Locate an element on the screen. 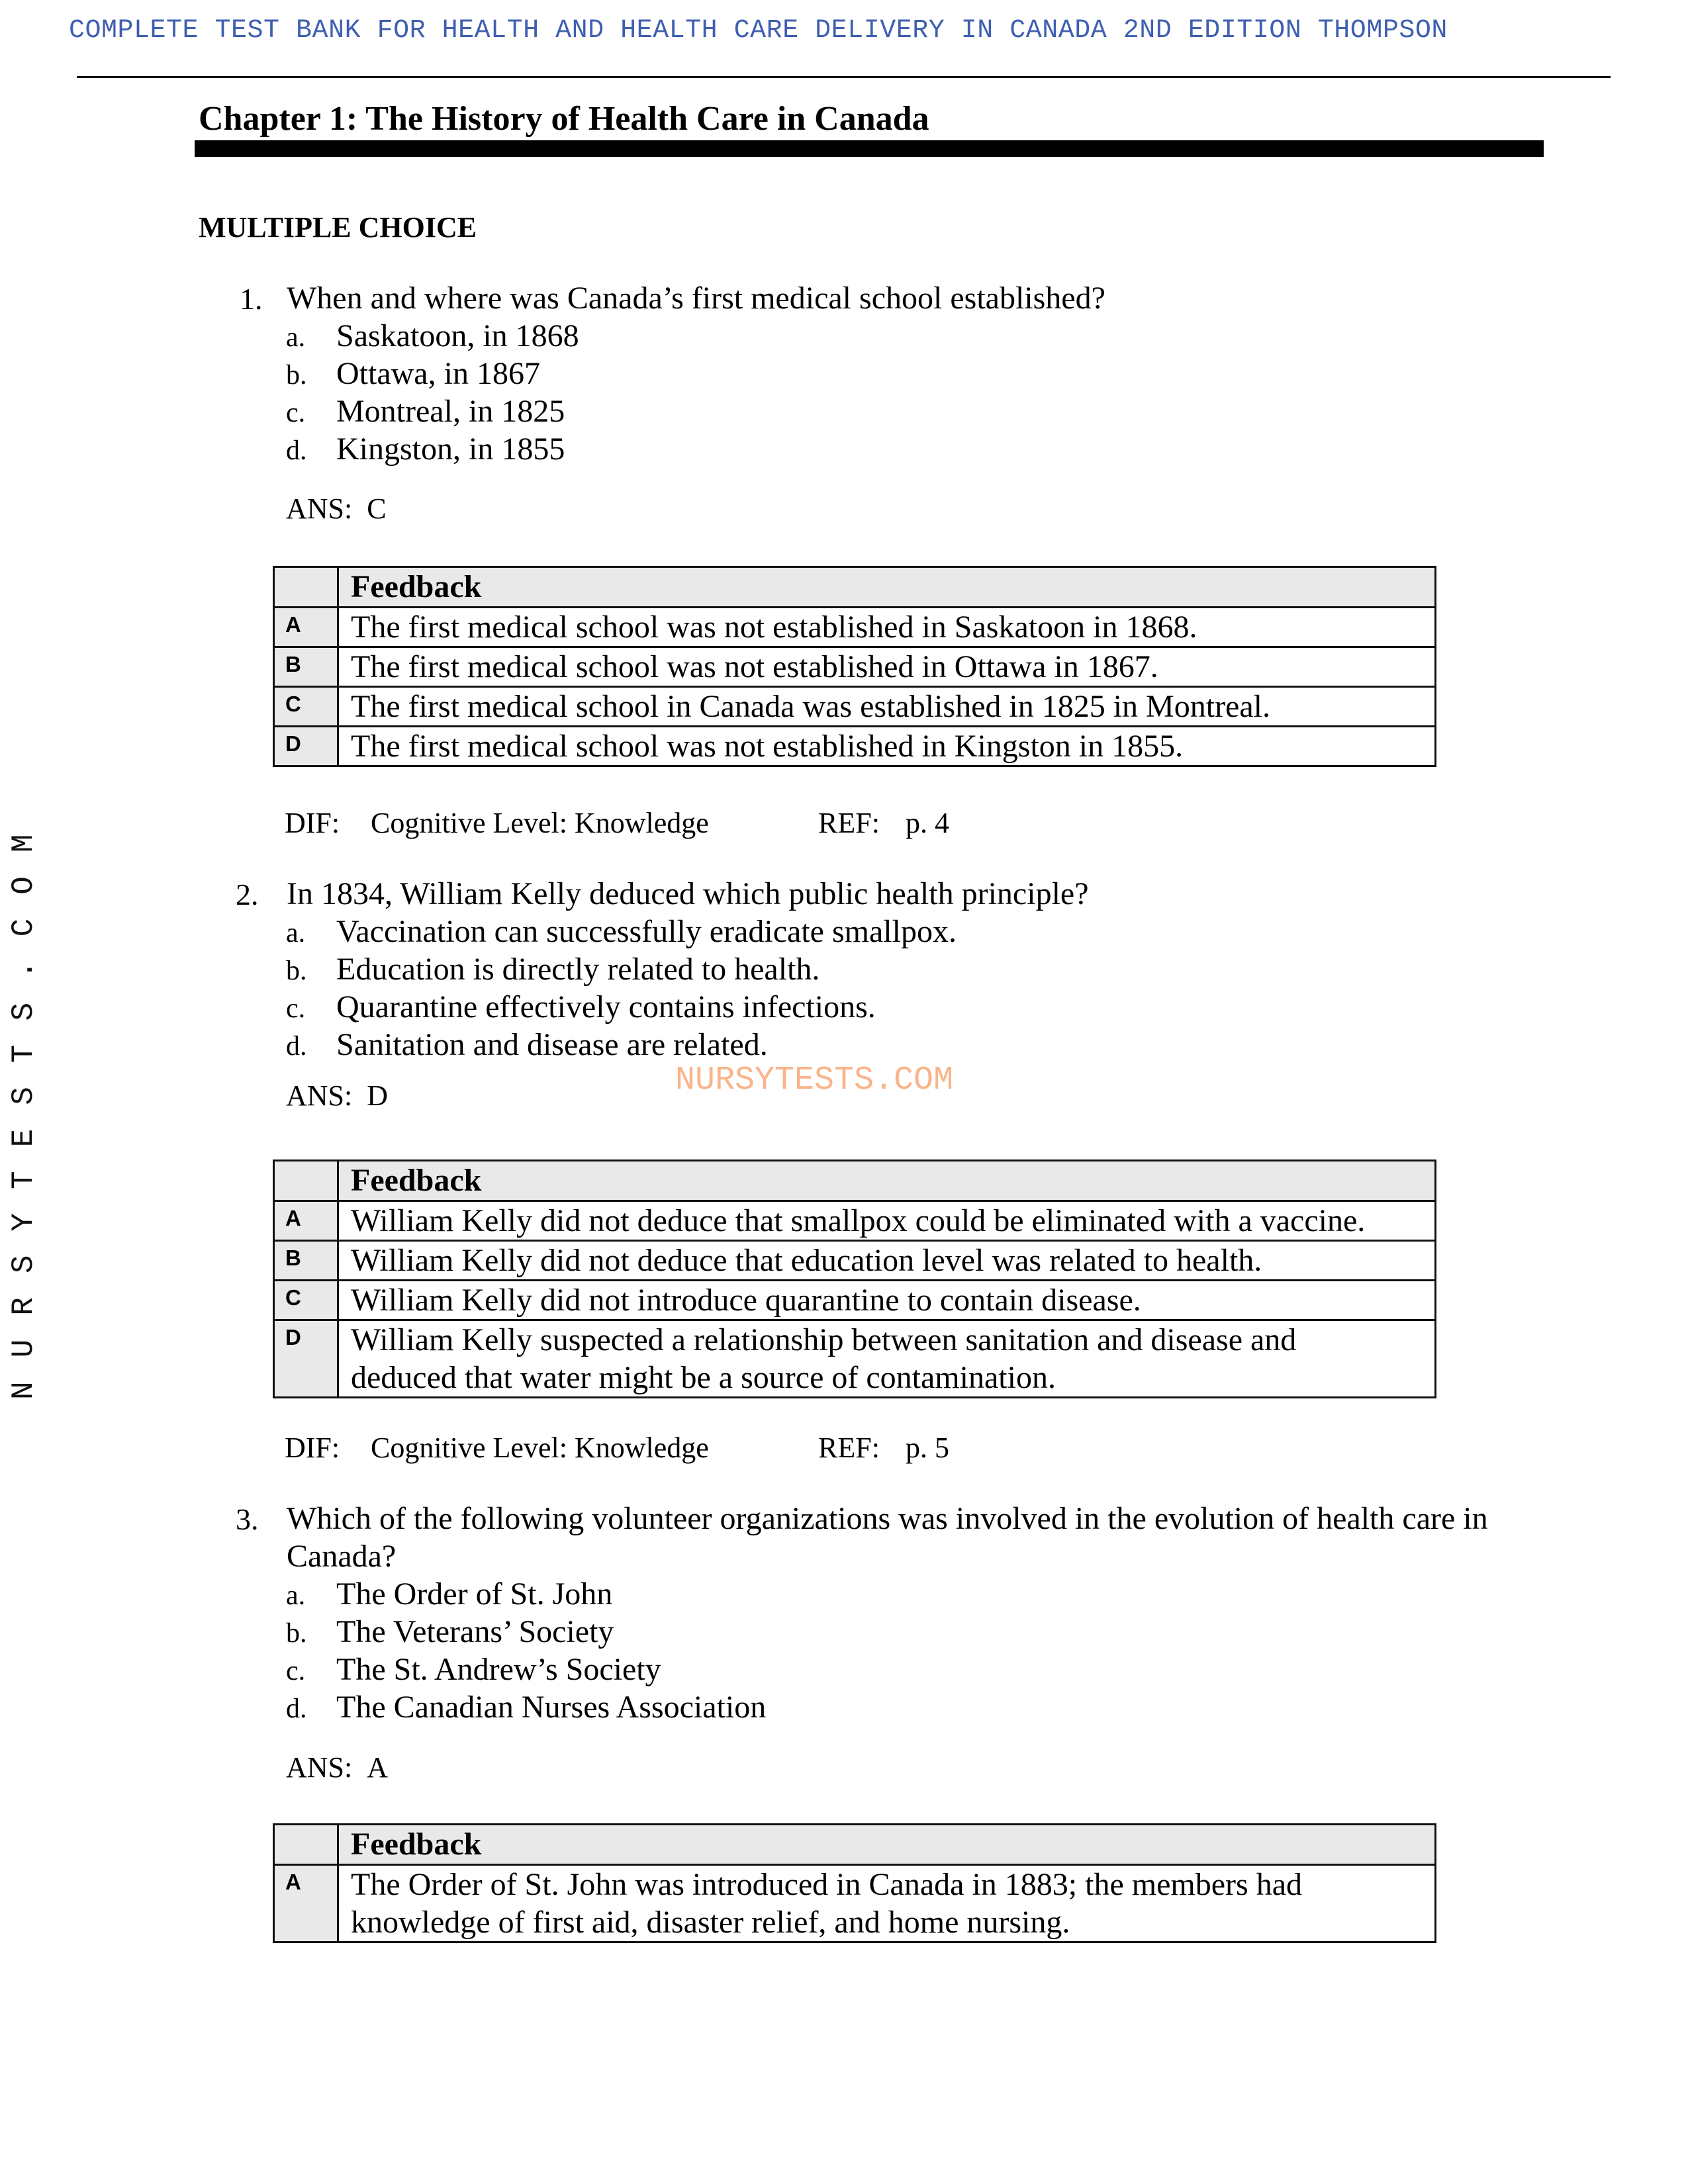 The image size is (1688, 2184). answer-line: ANS: A is located at coordinates (337, 1767).